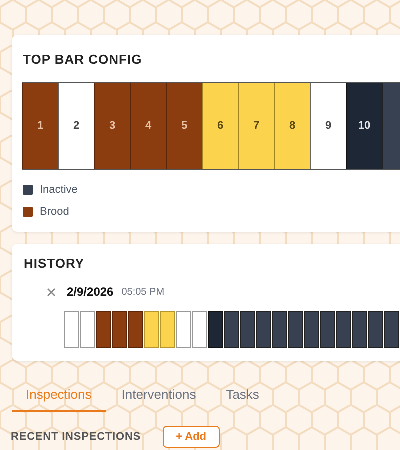  I want to click on top-bar: 6, so click(220, 126).